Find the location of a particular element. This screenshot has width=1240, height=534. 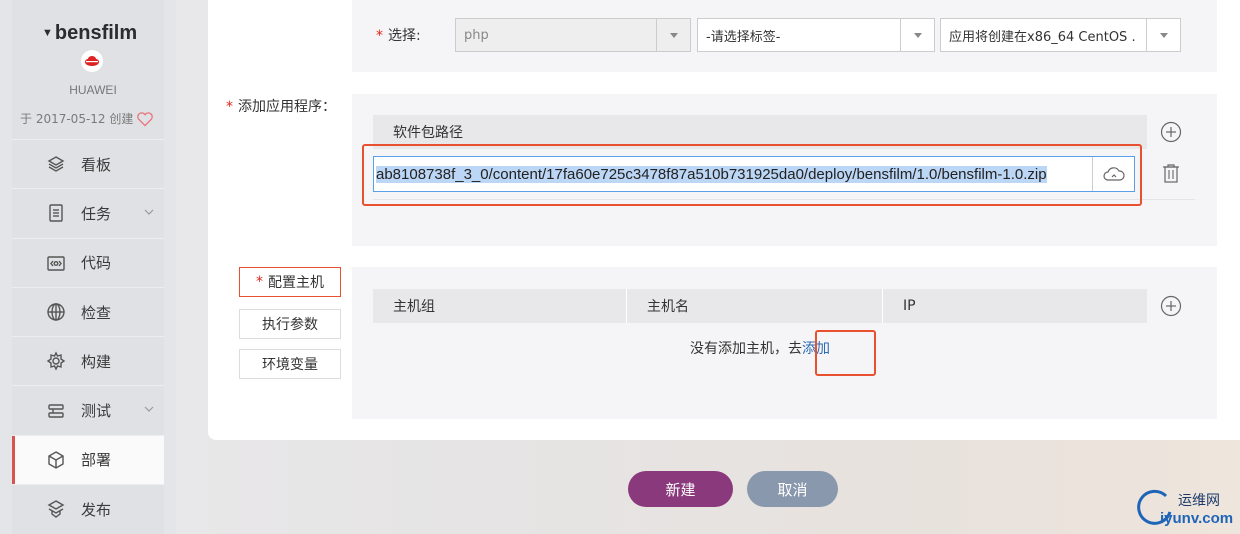

code-icon is located at coordinates (56, 263).